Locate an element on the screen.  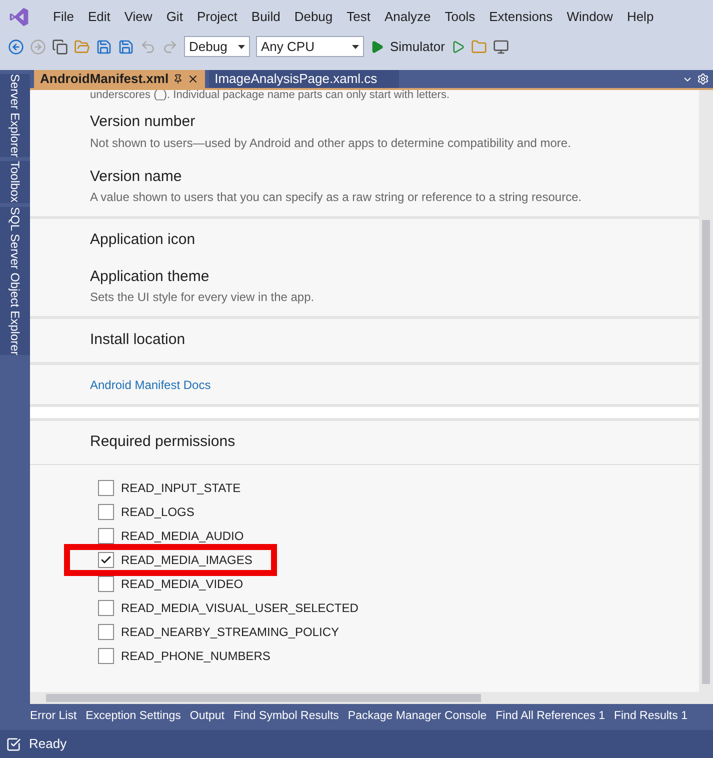
folder-icon is located at coordinates (82, 46).